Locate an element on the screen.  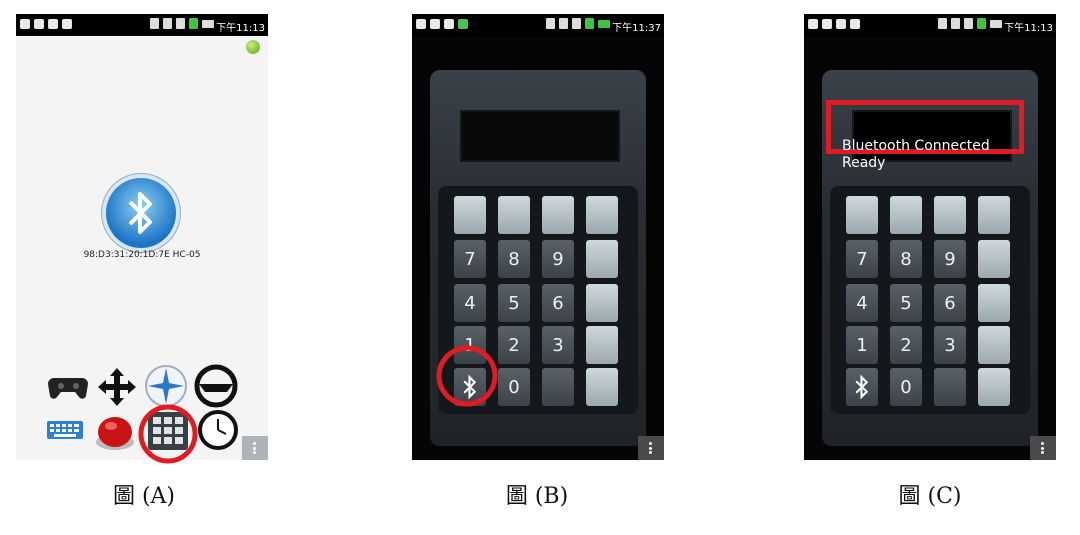
lcd-message: Bluetooth Connected Ready is located at coordinates (916, 155).